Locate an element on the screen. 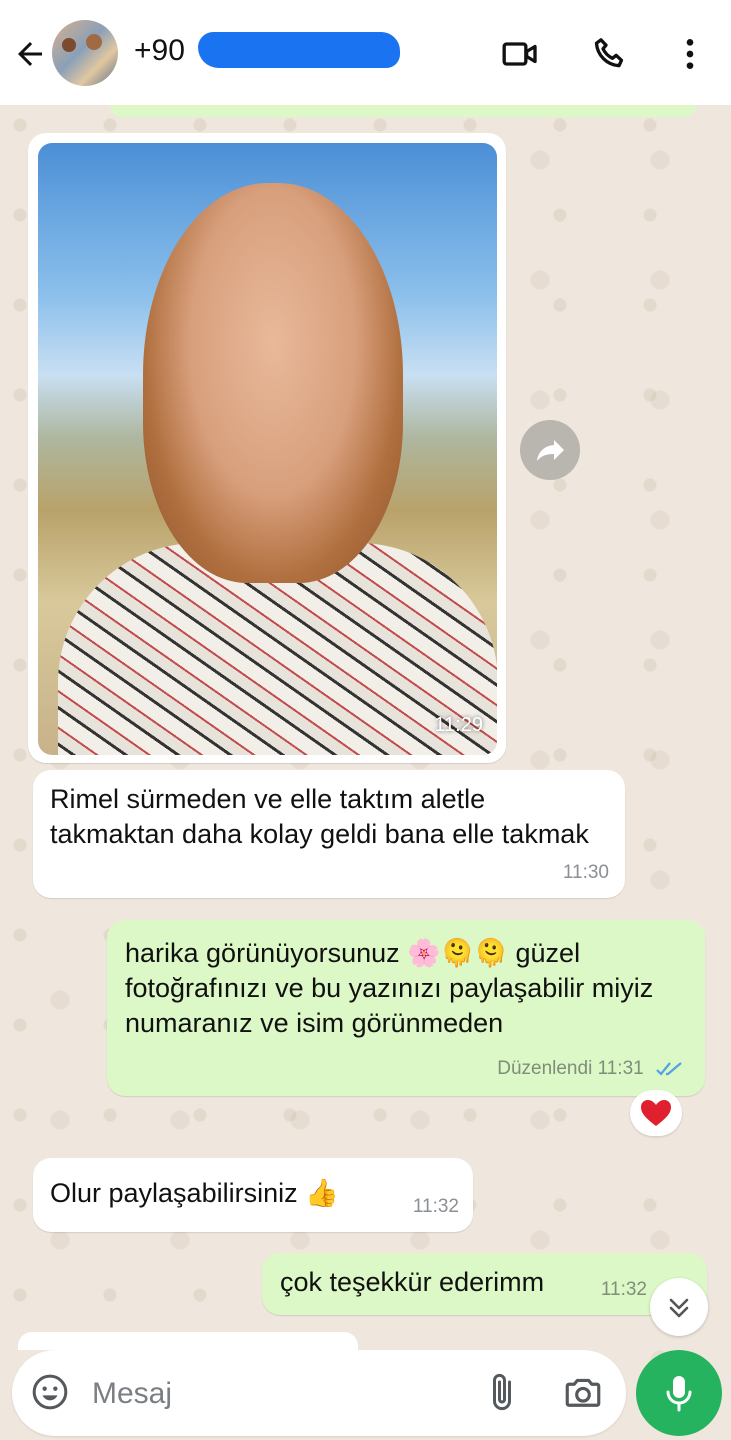 This screenshot has width=731, height=1440. chat-header: +90 is located at coordinates (365, 52).